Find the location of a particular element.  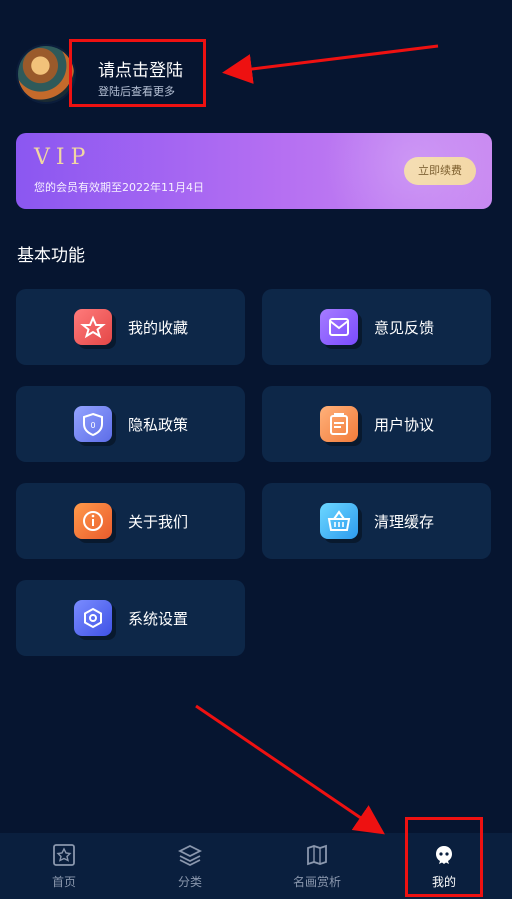

feature-privacy: 0 隐私政策 is located at coordinates (130, 424).